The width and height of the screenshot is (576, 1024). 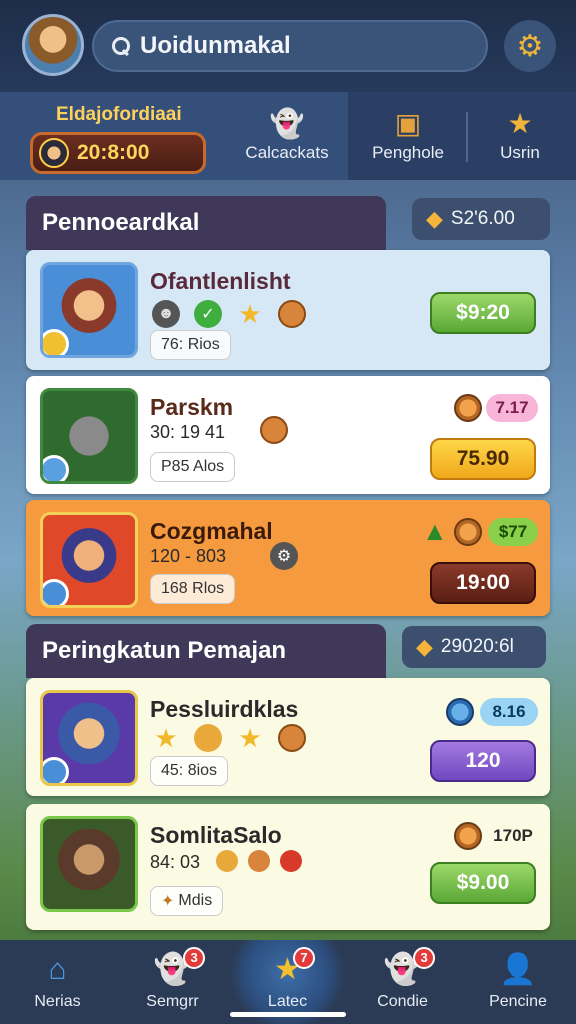 What do you see at coordinates (206, 223) in the screenshot?
I see `section-title: Pennoeardkal` at bounding box center [206, 223].